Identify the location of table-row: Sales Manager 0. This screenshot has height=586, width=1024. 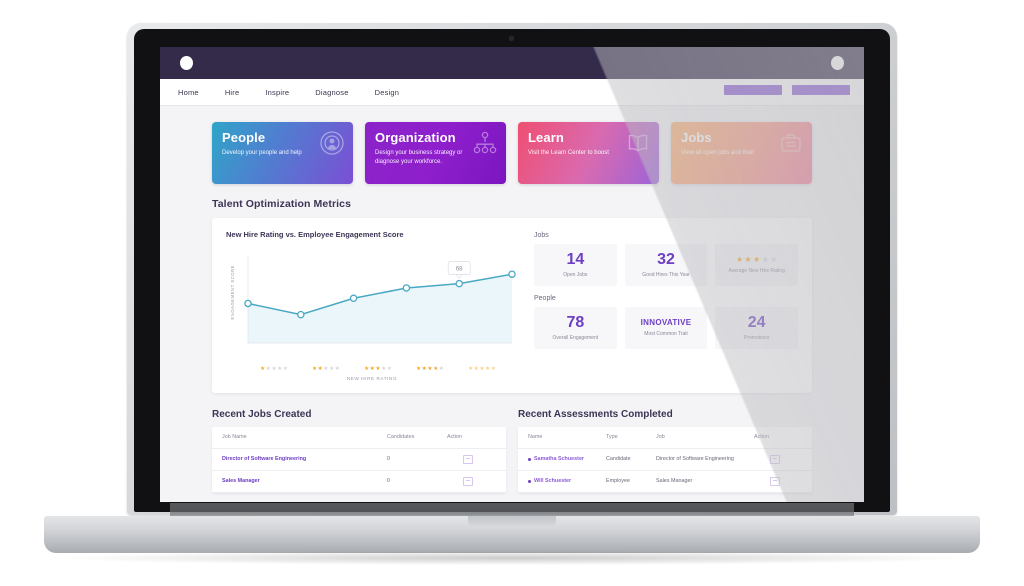
(359, 482).